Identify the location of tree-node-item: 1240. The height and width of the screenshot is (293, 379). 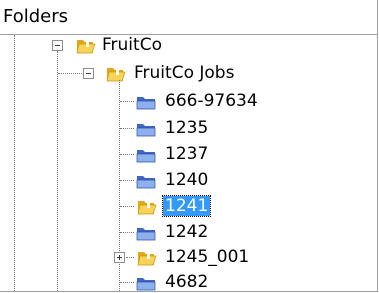
(186, 180).